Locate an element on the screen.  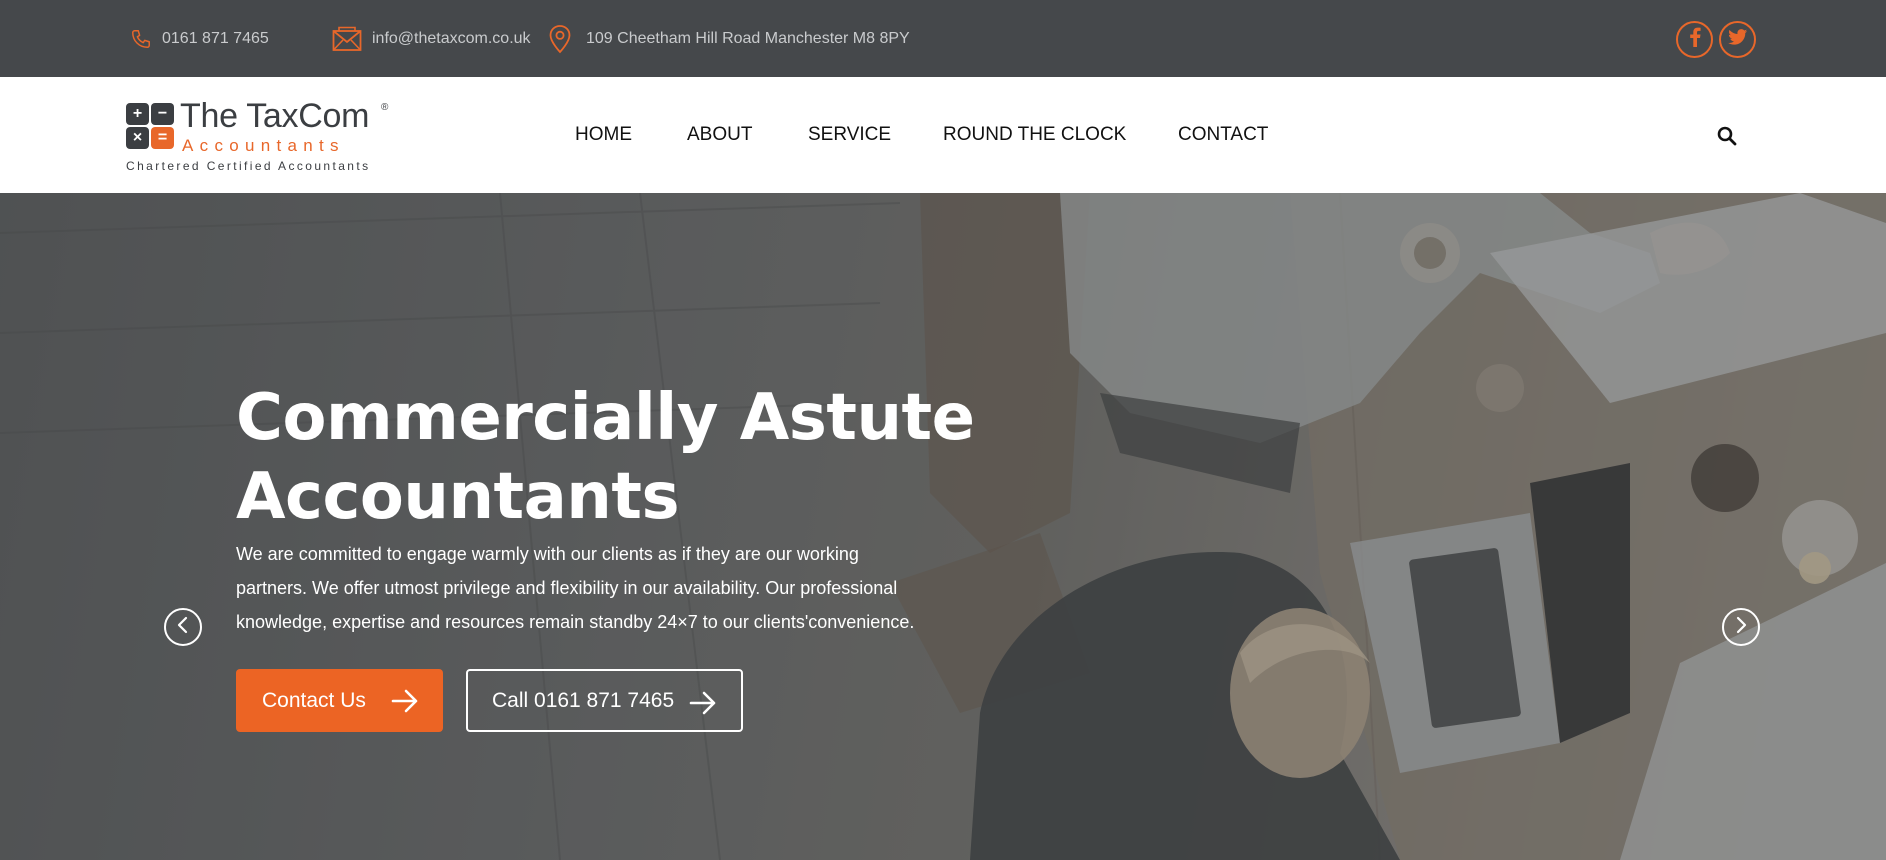
envelope-icon is located at coordinates (347, 39).